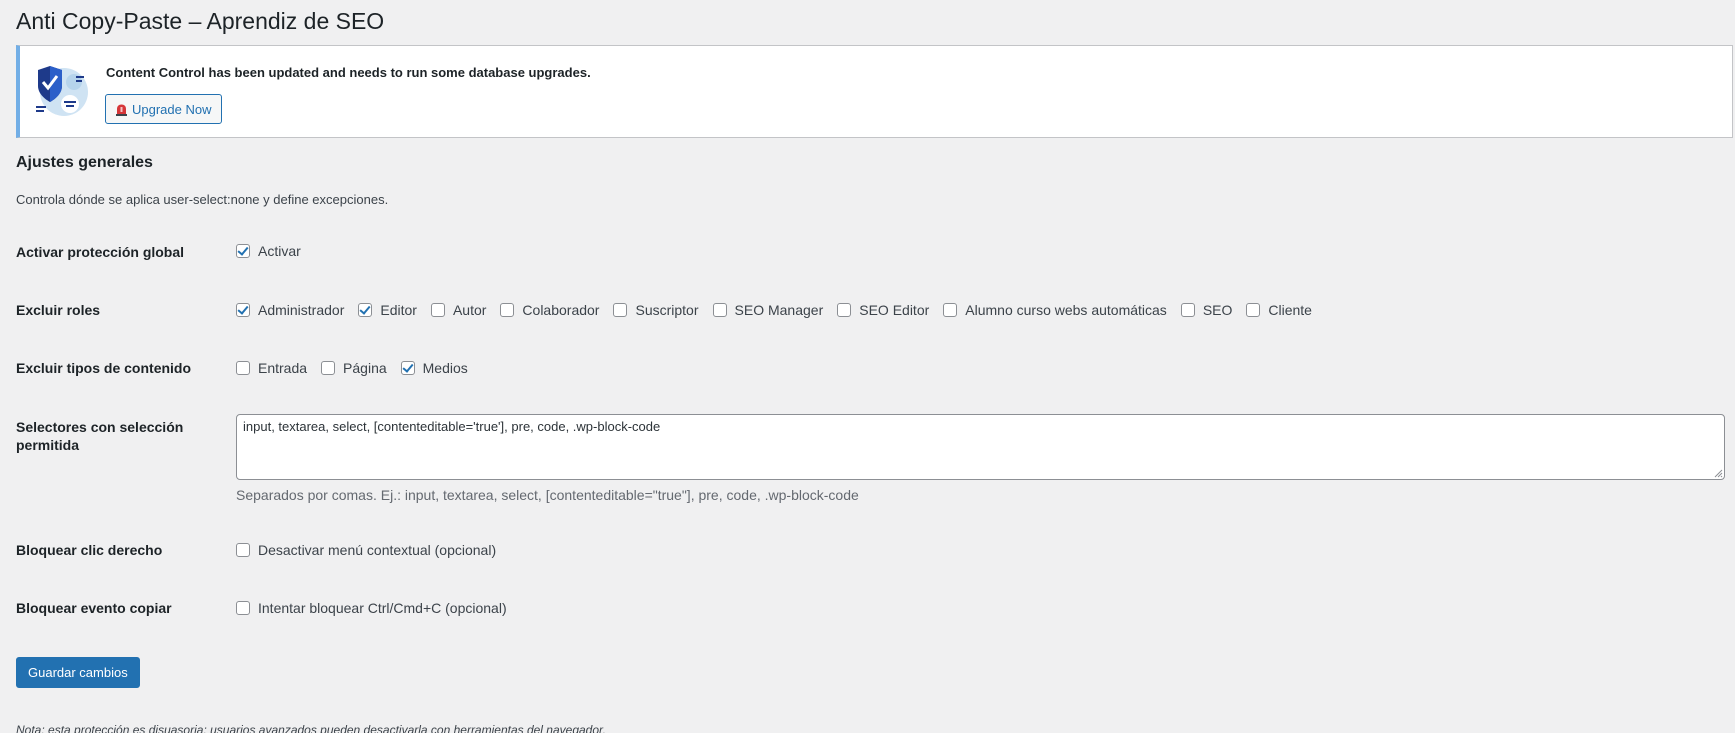 This screenshot has width=1735, height=733. What do you see at coordinates (445, 368) in the screenshot?
I see `content-type-option-label: Medios` at bounding box center [445, 368].